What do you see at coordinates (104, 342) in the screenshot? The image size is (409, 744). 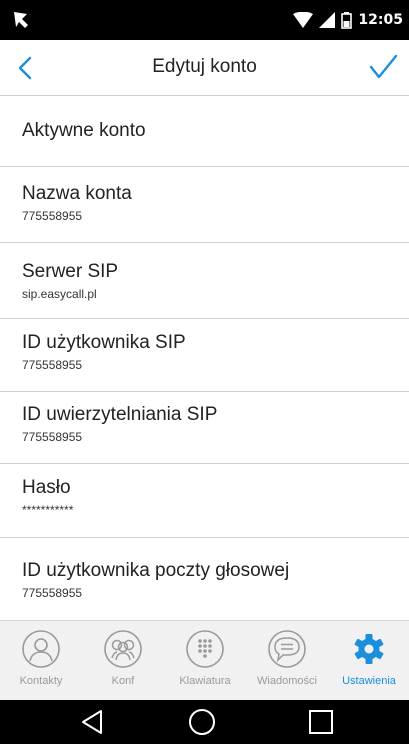 I see `setting-title: ID użytkownika SIP` at bounding box center [104, 342].